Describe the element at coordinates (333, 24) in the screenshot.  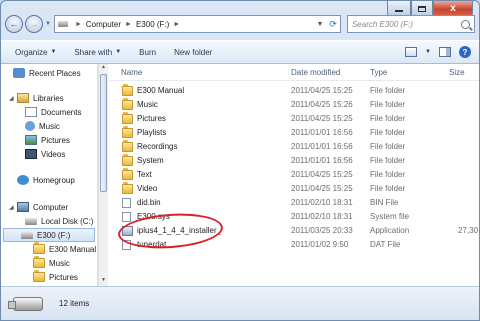
I see `refresh-icon: ⟳` at that location.